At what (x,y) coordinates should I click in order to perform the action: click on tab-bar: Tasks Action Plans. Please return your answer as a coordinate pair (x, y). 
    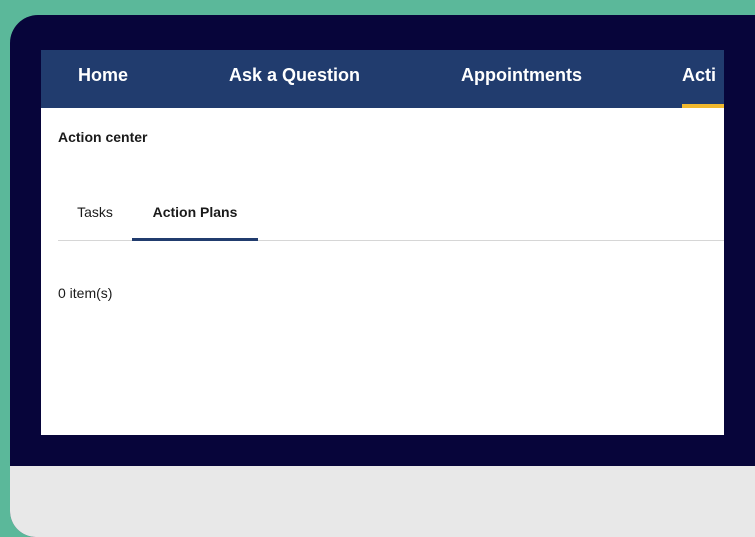
    Looking at the image, I should click on (391, 215).